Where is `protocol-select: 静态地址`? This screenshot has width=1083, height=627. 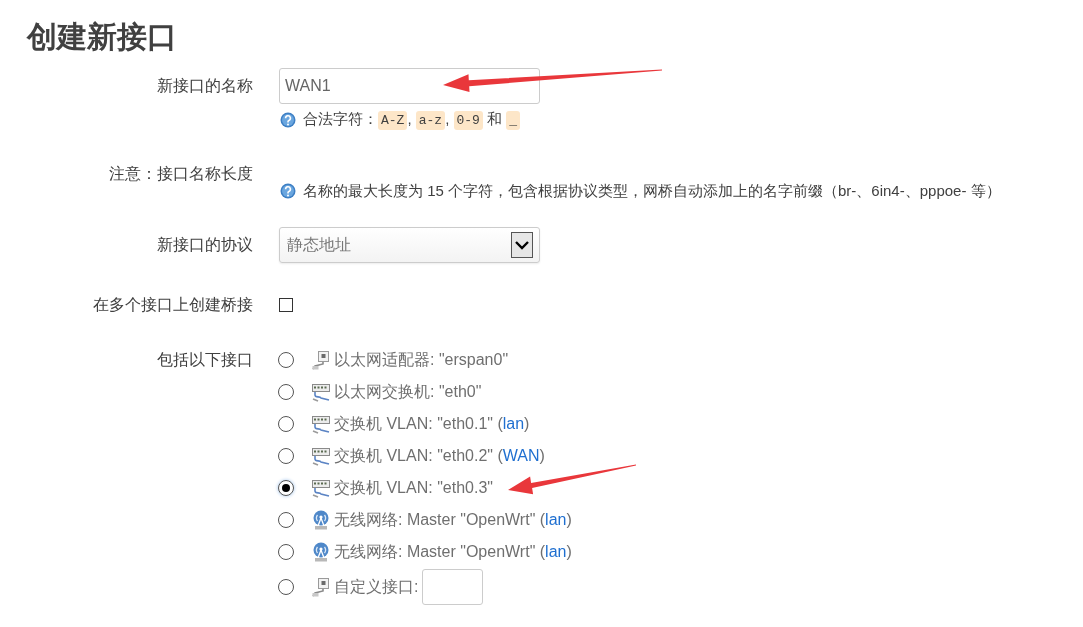 protocol-select: 静态地址 is located at coordinates (409, 245).